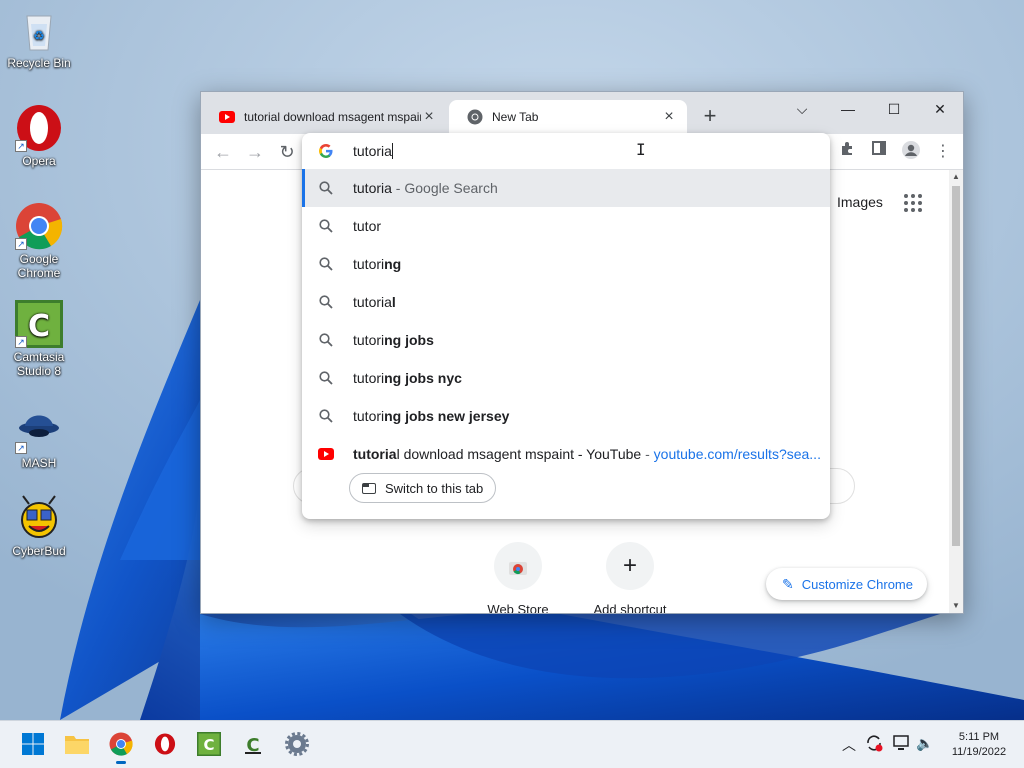  What do you see at coordinates (802, 109) in the screenshot?
I see `tab-search-button: ⌵` at bounding box center [802, 109].